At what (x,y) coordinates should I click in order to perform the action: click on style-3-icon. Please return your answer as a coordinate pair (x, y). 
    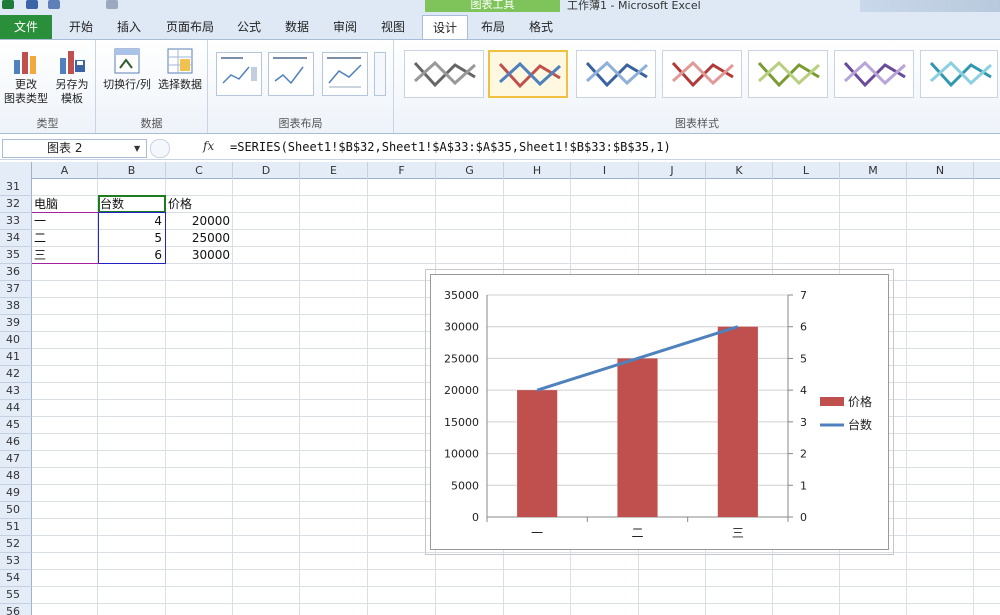
    Looking at the image, I should click on (617, 74).